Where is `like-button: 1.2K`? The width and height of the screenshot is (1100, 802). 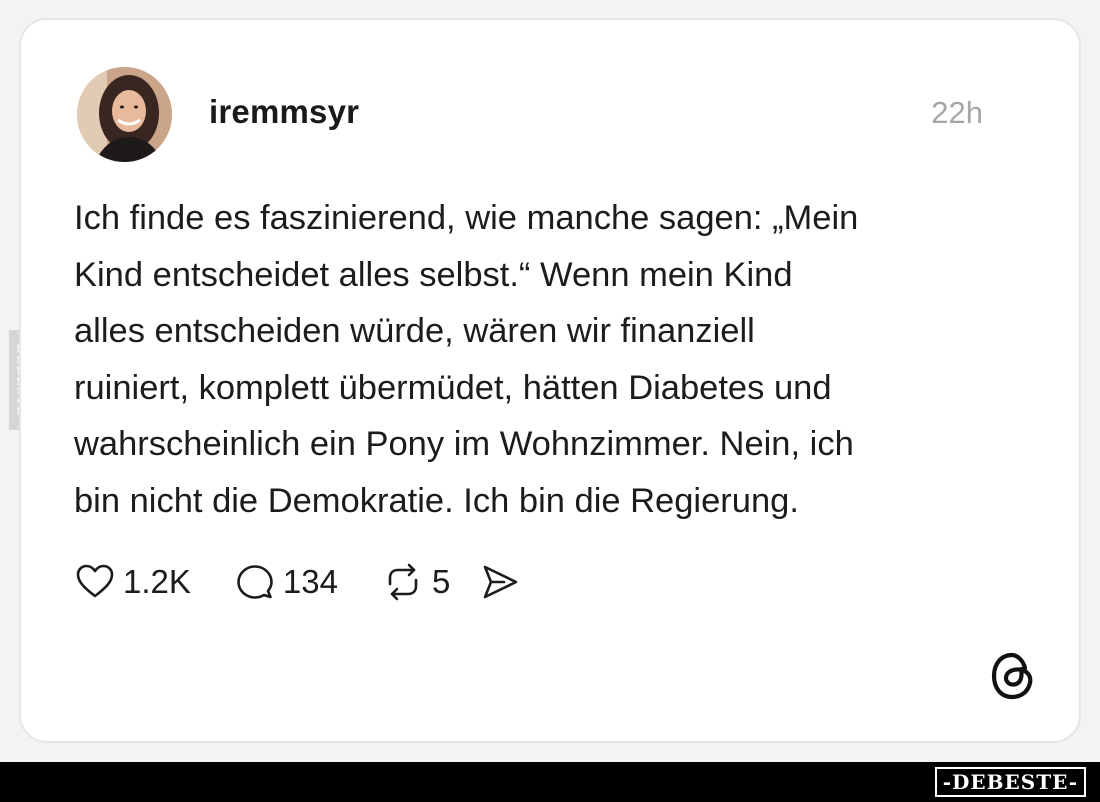 like-button: 1.2K is located at coordinates (133, 582).